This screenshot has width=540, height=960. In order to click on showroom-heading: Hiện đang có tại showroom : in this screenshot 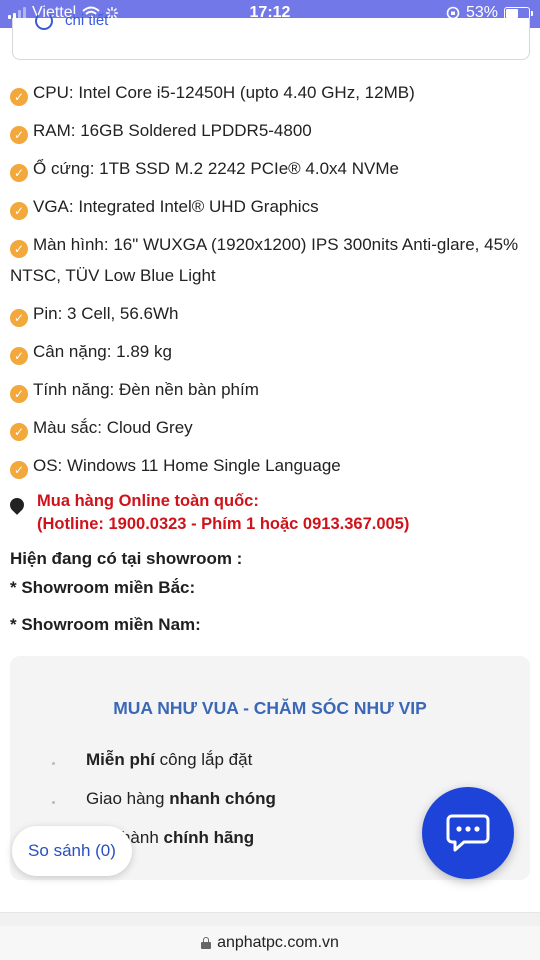, I will do `click(126, 558)`.